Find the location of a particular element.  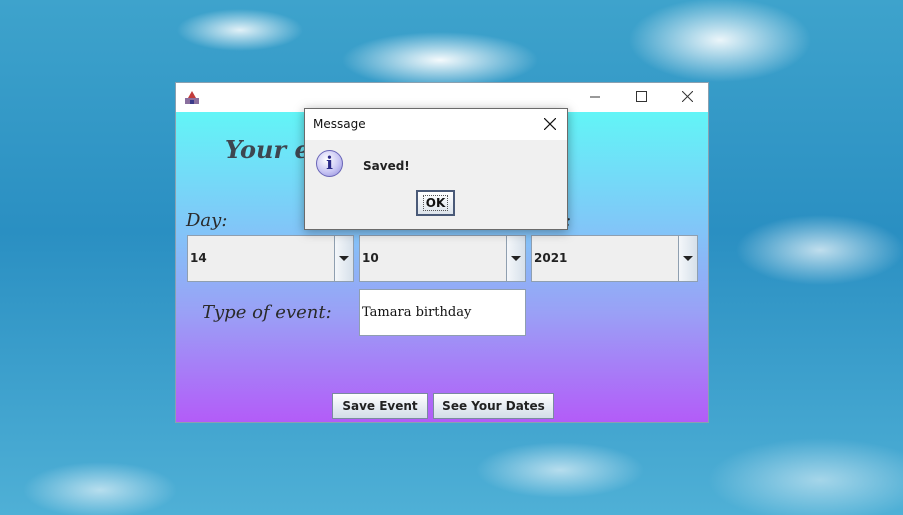

day-label: Day: is located at coordinates (207, 220).